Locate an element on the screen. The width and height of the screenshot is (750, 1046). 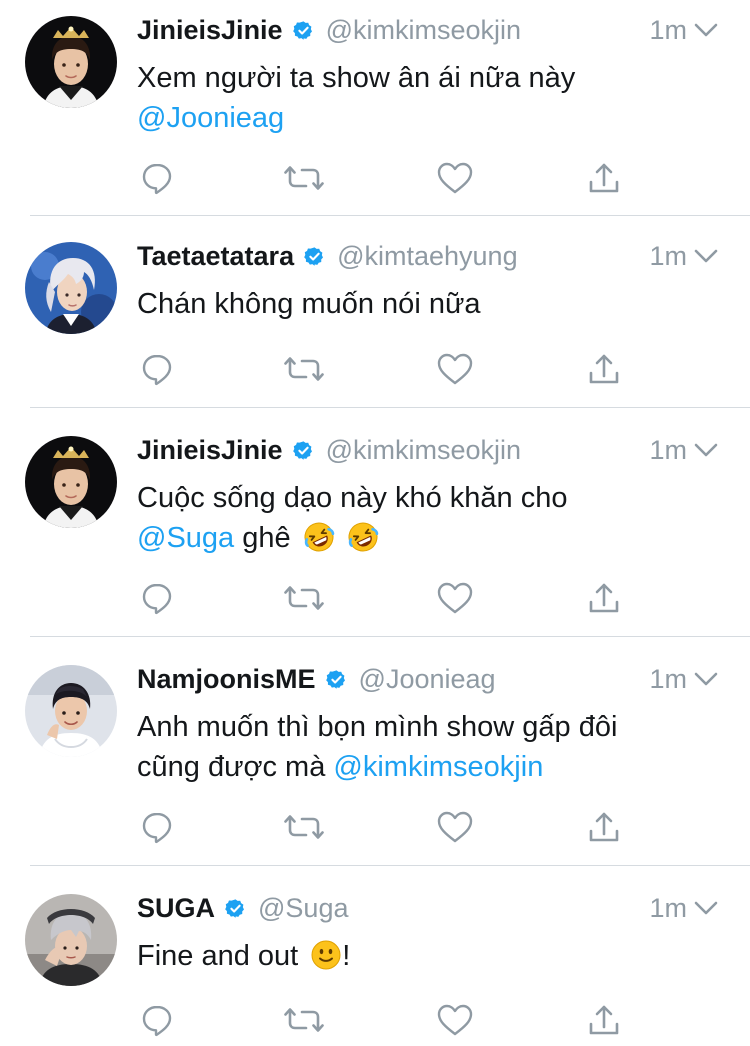
display-name: NamjoonisME is located at coordinates (226, 679).